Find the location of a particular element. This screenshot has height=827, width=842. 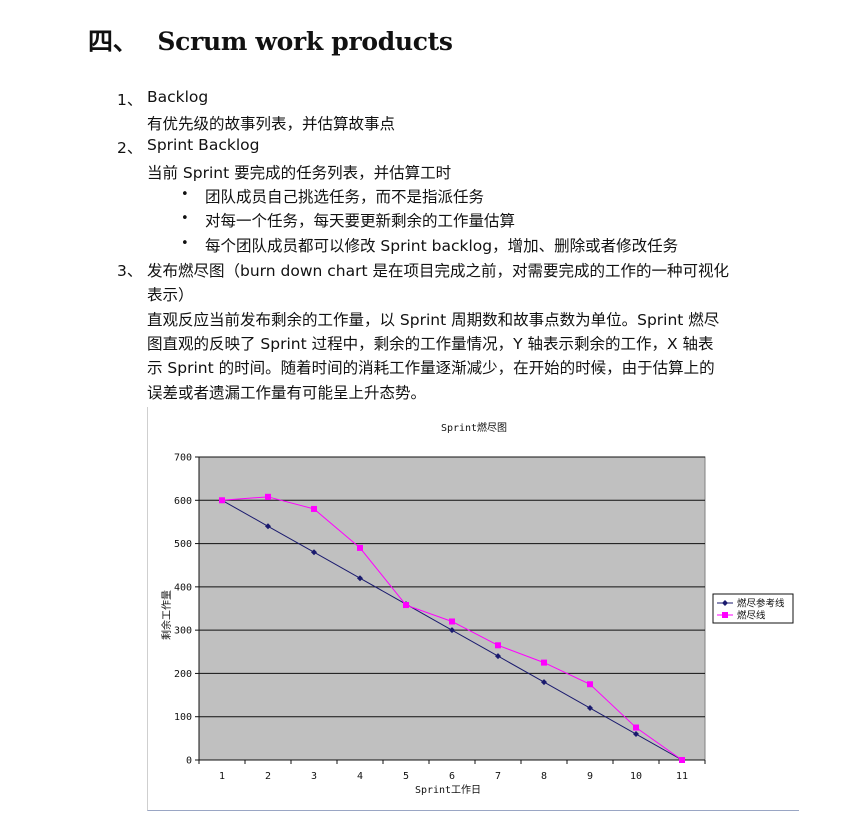

item-description: 当前 Sprint 要完成的任务列表，并估算工时 is located at coordinates (299, 173).